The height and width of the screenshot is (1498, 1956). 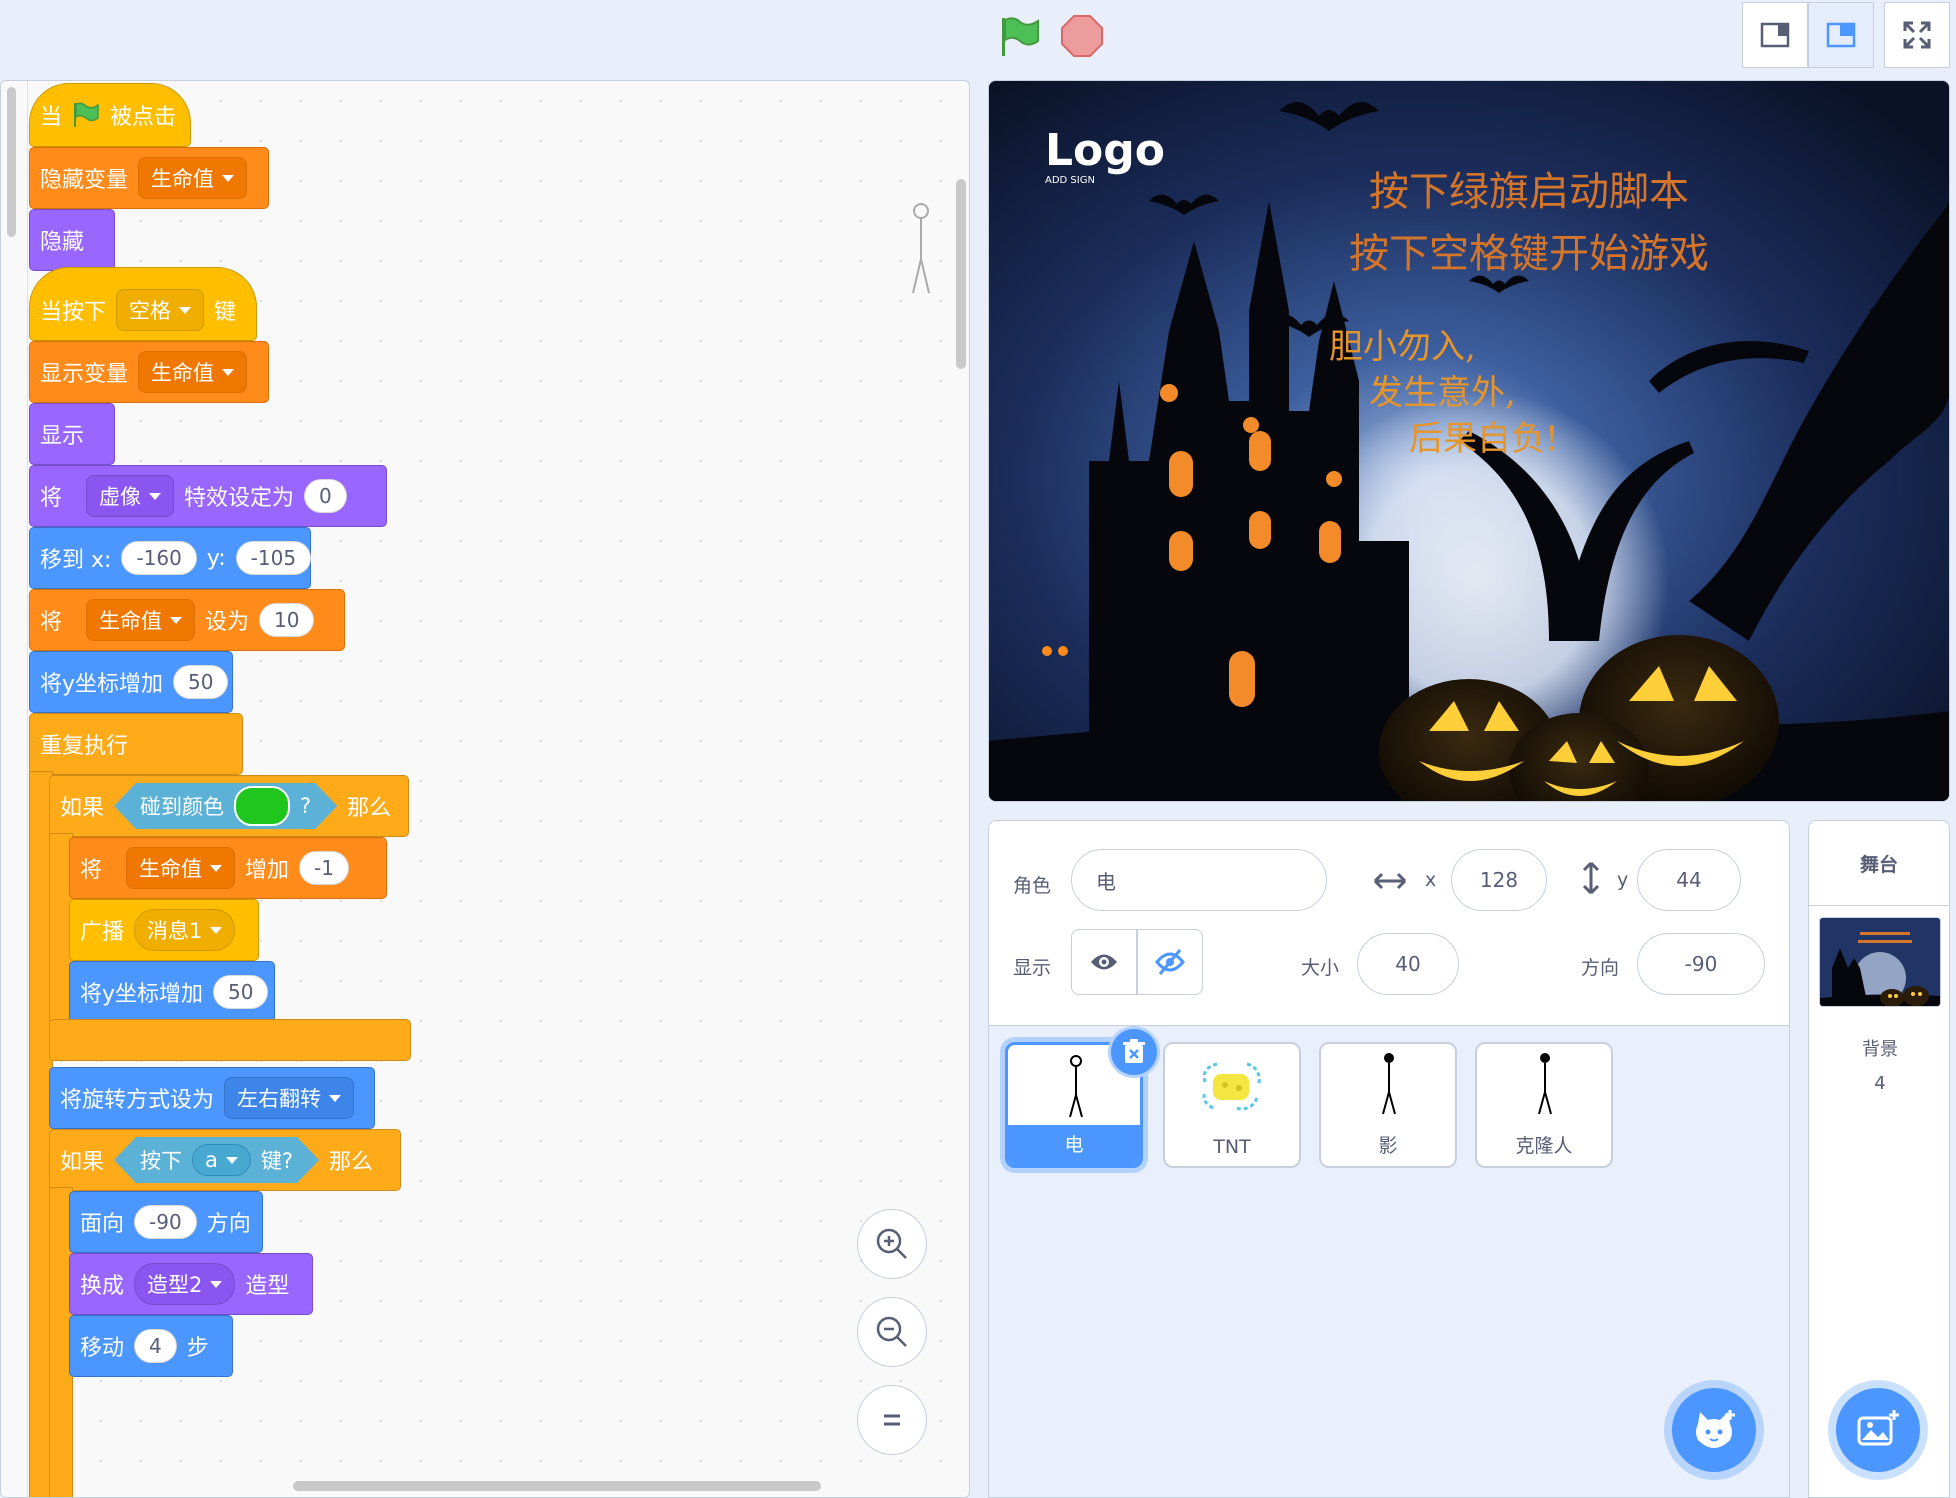 I want to click on hide-block: 隐藏, so click(x=72, y=240).